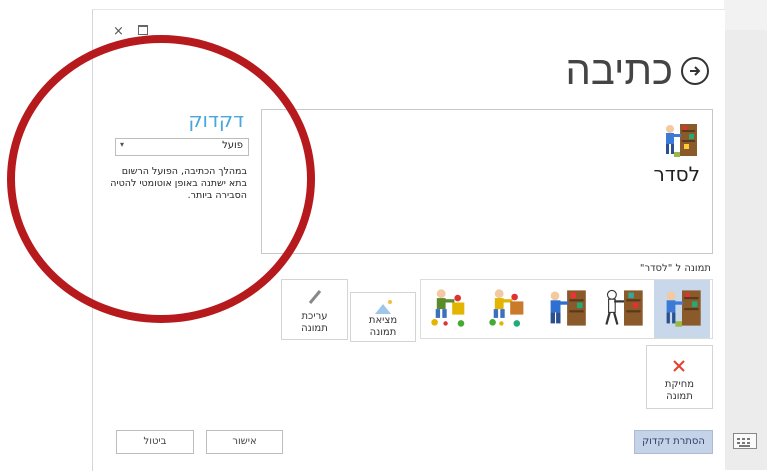 This screenshot has width=767, height=471. I want to click on edit-picture-label: עריכת תמונה, so click(314, 322).